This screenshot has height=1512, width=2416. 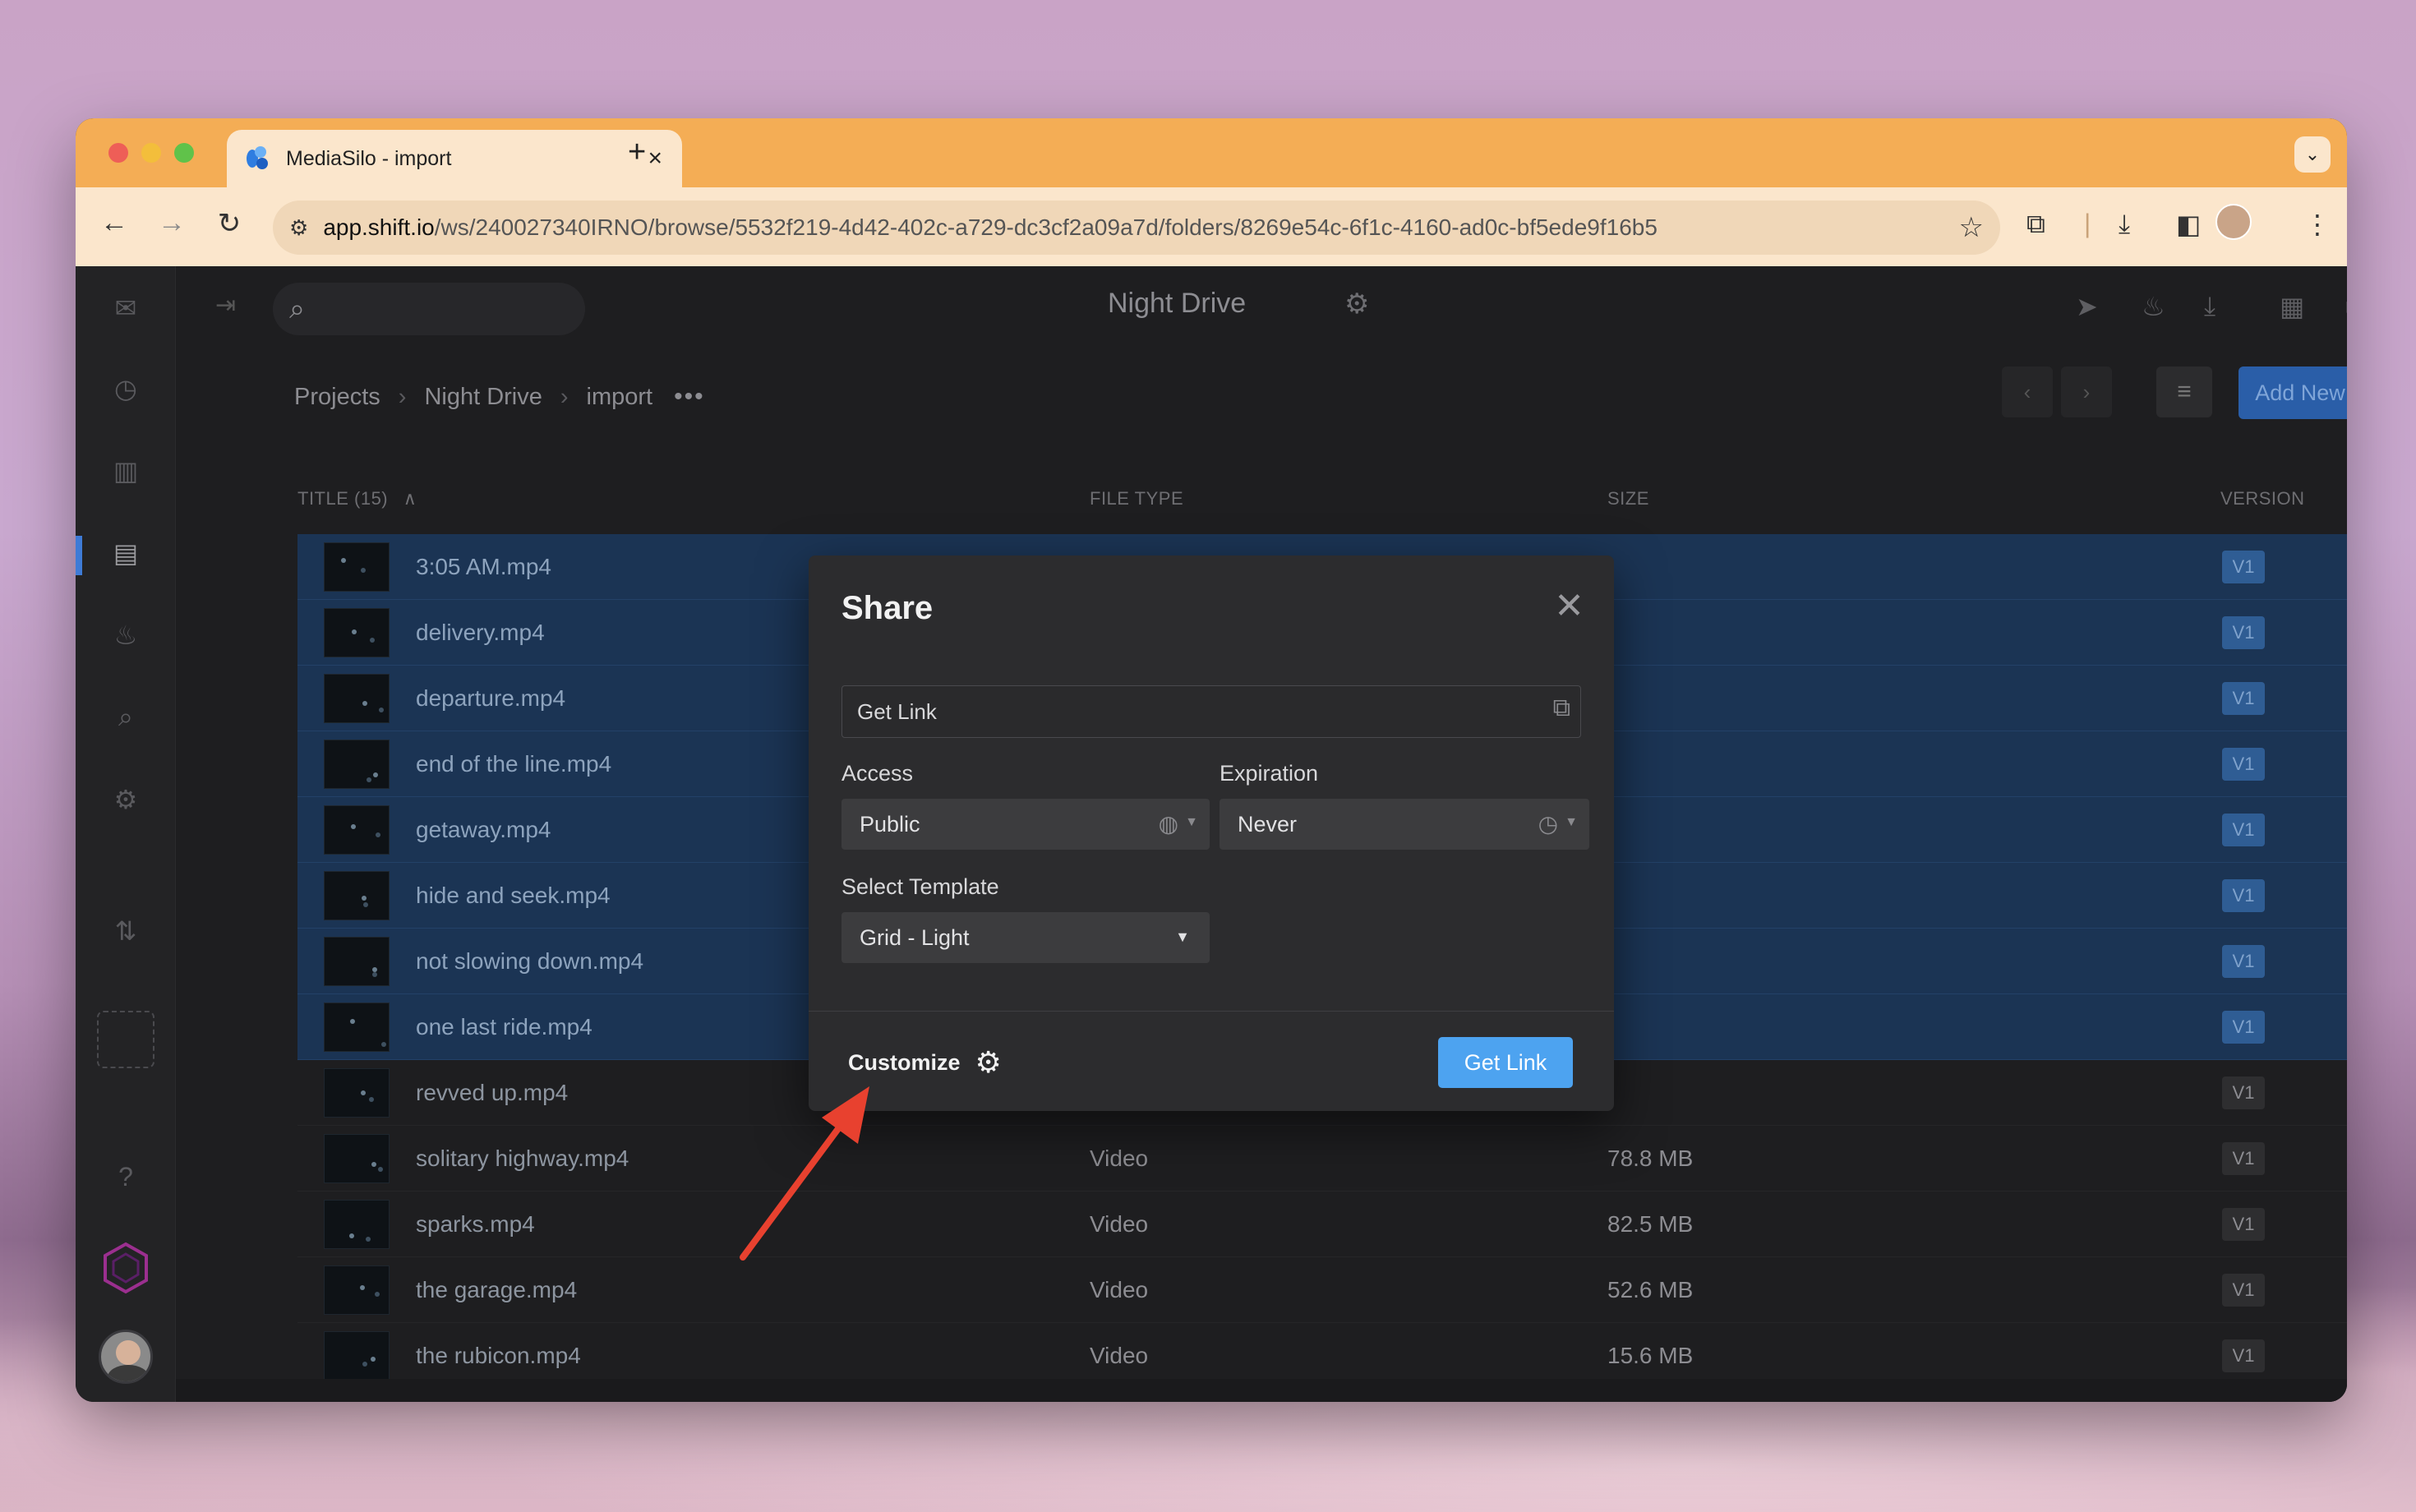 I want to click on minimize-window-button, so click(x=151, y=153).